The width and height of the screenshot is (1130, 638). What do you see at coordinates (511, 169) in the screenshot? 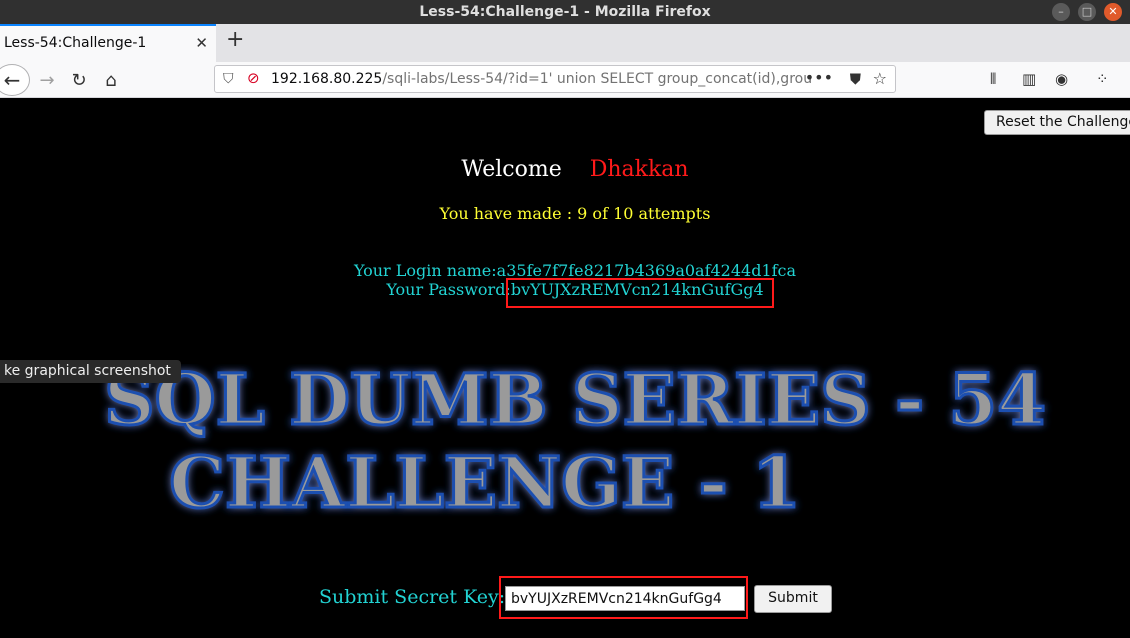
I see `welcome-text: Welcome` at bounding box center [511, 169].